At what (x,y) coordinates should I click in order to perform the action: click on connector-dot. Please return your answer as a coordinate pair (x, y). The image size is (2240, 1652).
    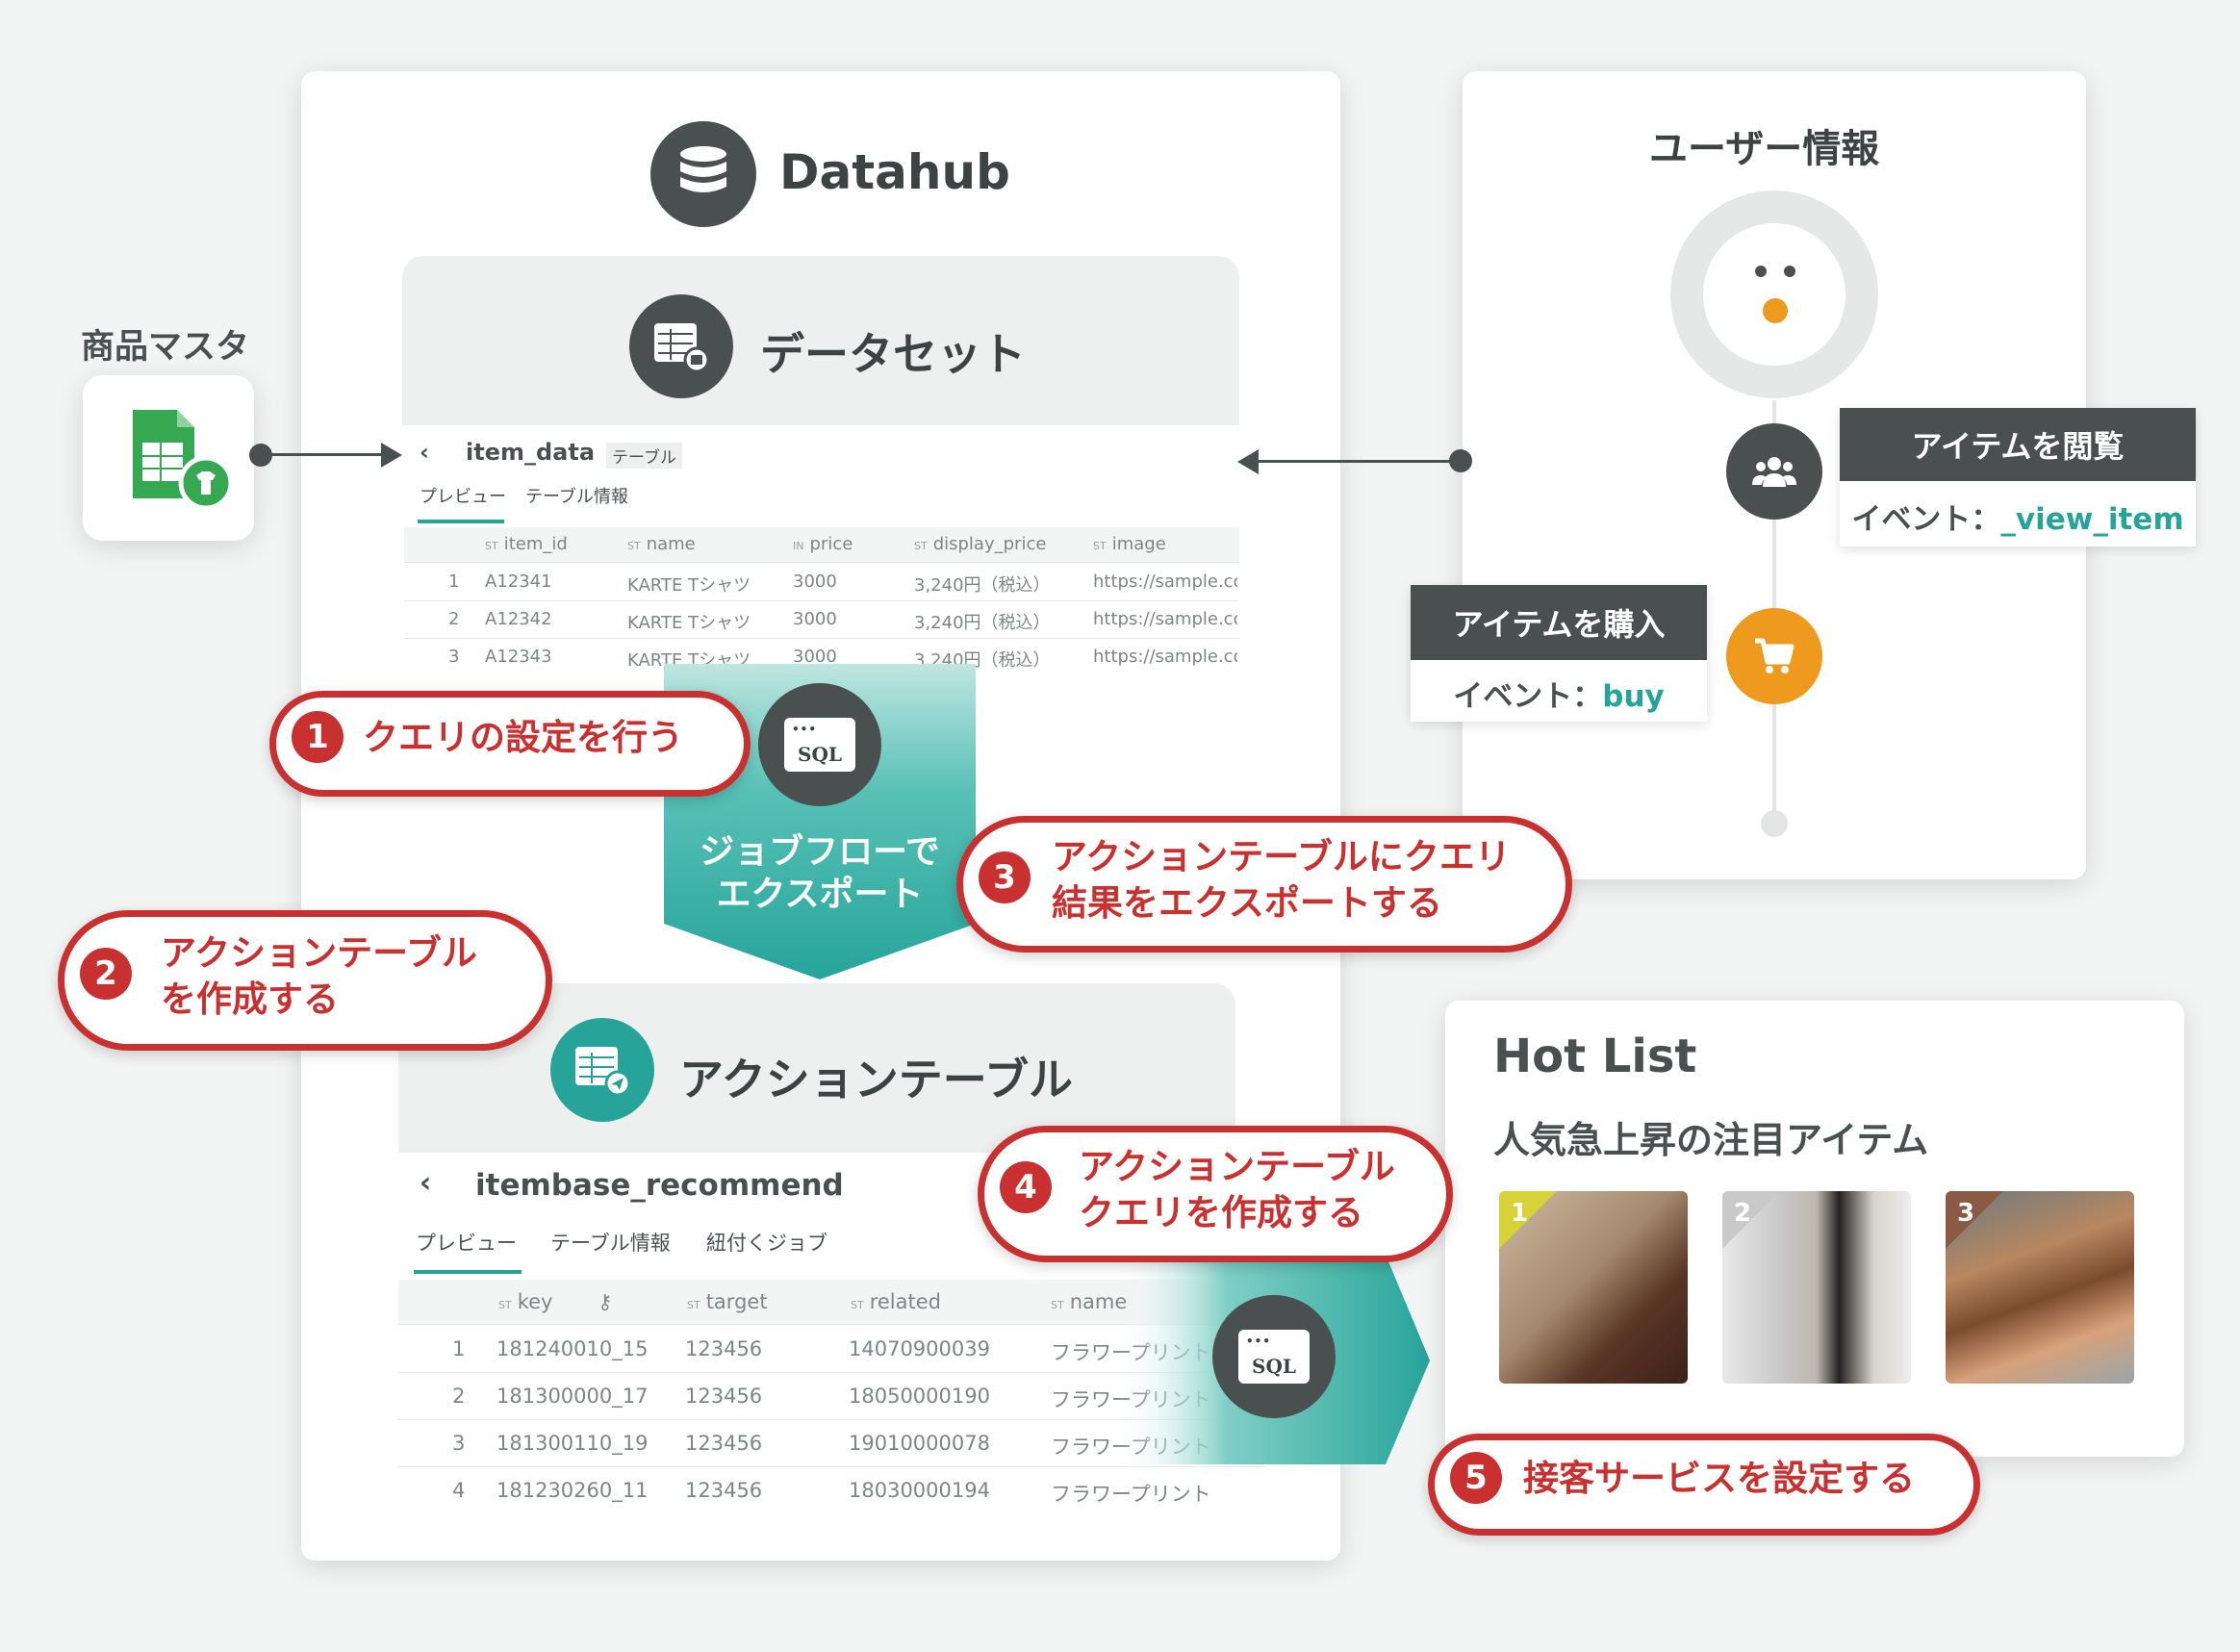
    Looking at the image, I should click on (1461, 460).